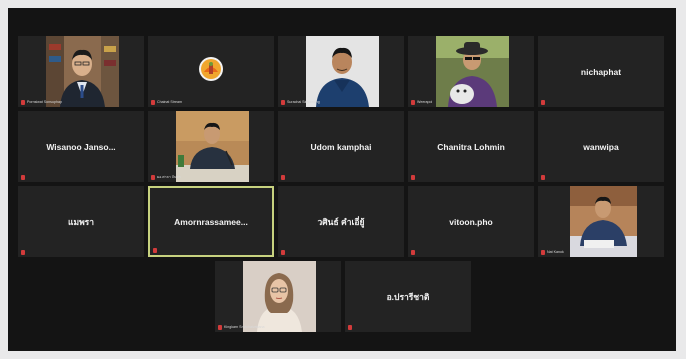 The height and width of the screenshot is (359, 686). I want to click on participant-display-name: อ.ปรารีชาติ, so click(408, 296).